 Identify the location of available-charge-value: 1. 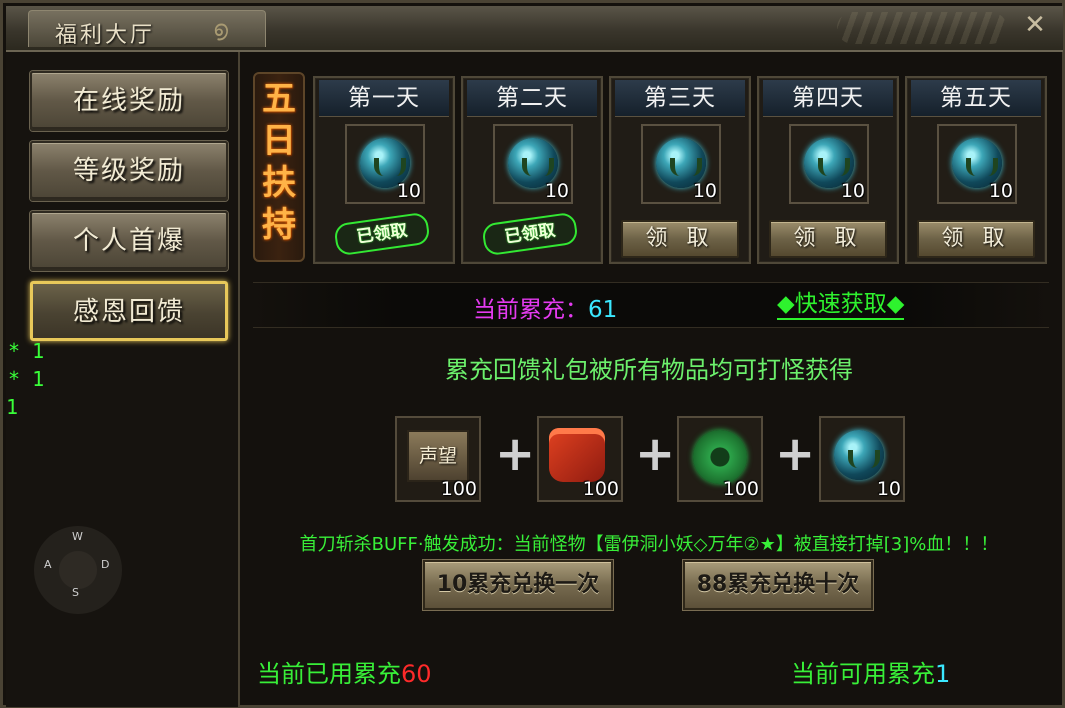
(943, 674).